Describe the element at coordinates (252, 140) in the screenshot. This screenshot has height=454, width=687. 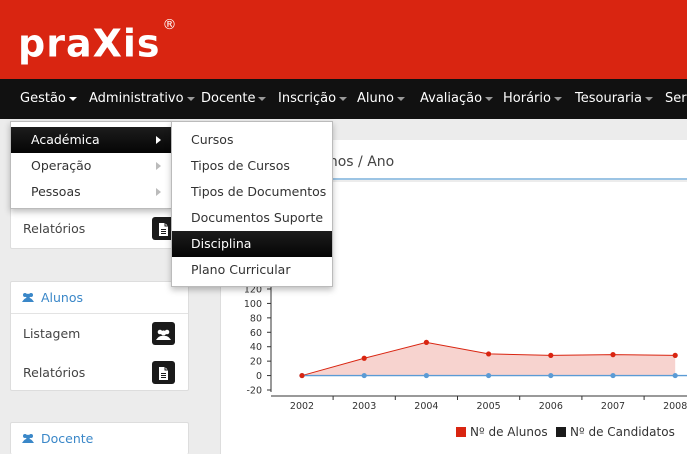
I see `submenu-item-cursos: Cursos` at that location.